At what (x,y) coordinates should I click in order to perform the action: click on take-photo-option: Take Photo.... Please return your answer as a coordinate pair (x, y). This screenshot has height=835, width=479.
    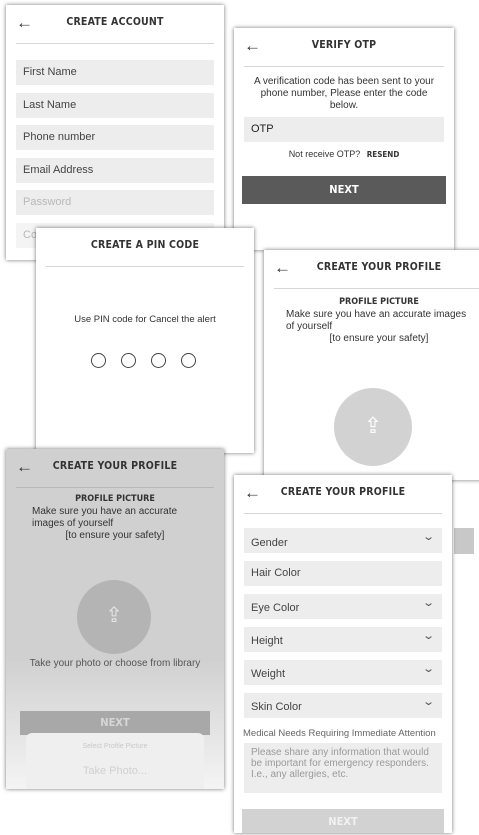
    Looking at the image, I should click on (115, 771).